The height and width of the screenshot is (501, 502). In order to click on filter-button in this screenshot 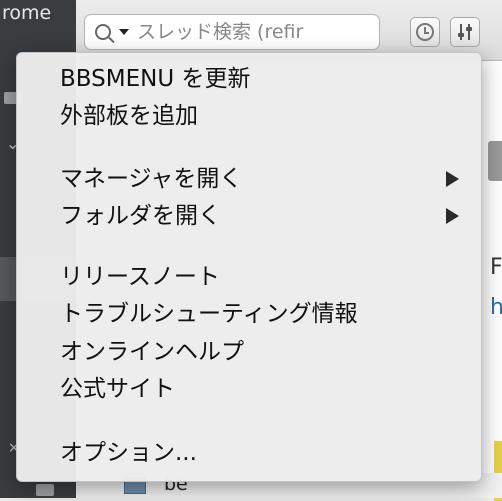, I will do `click(465, 32)`.